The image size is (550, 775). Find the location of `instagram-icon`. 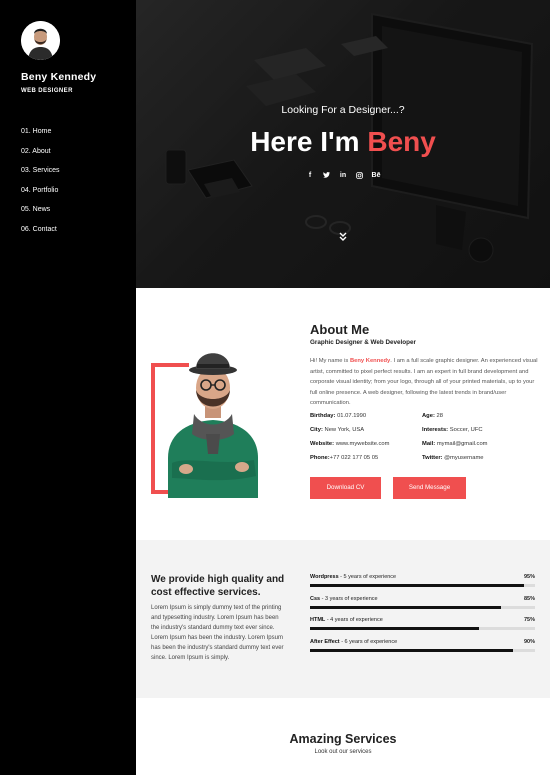

instagram-icon is located at coordinates (359, 176).